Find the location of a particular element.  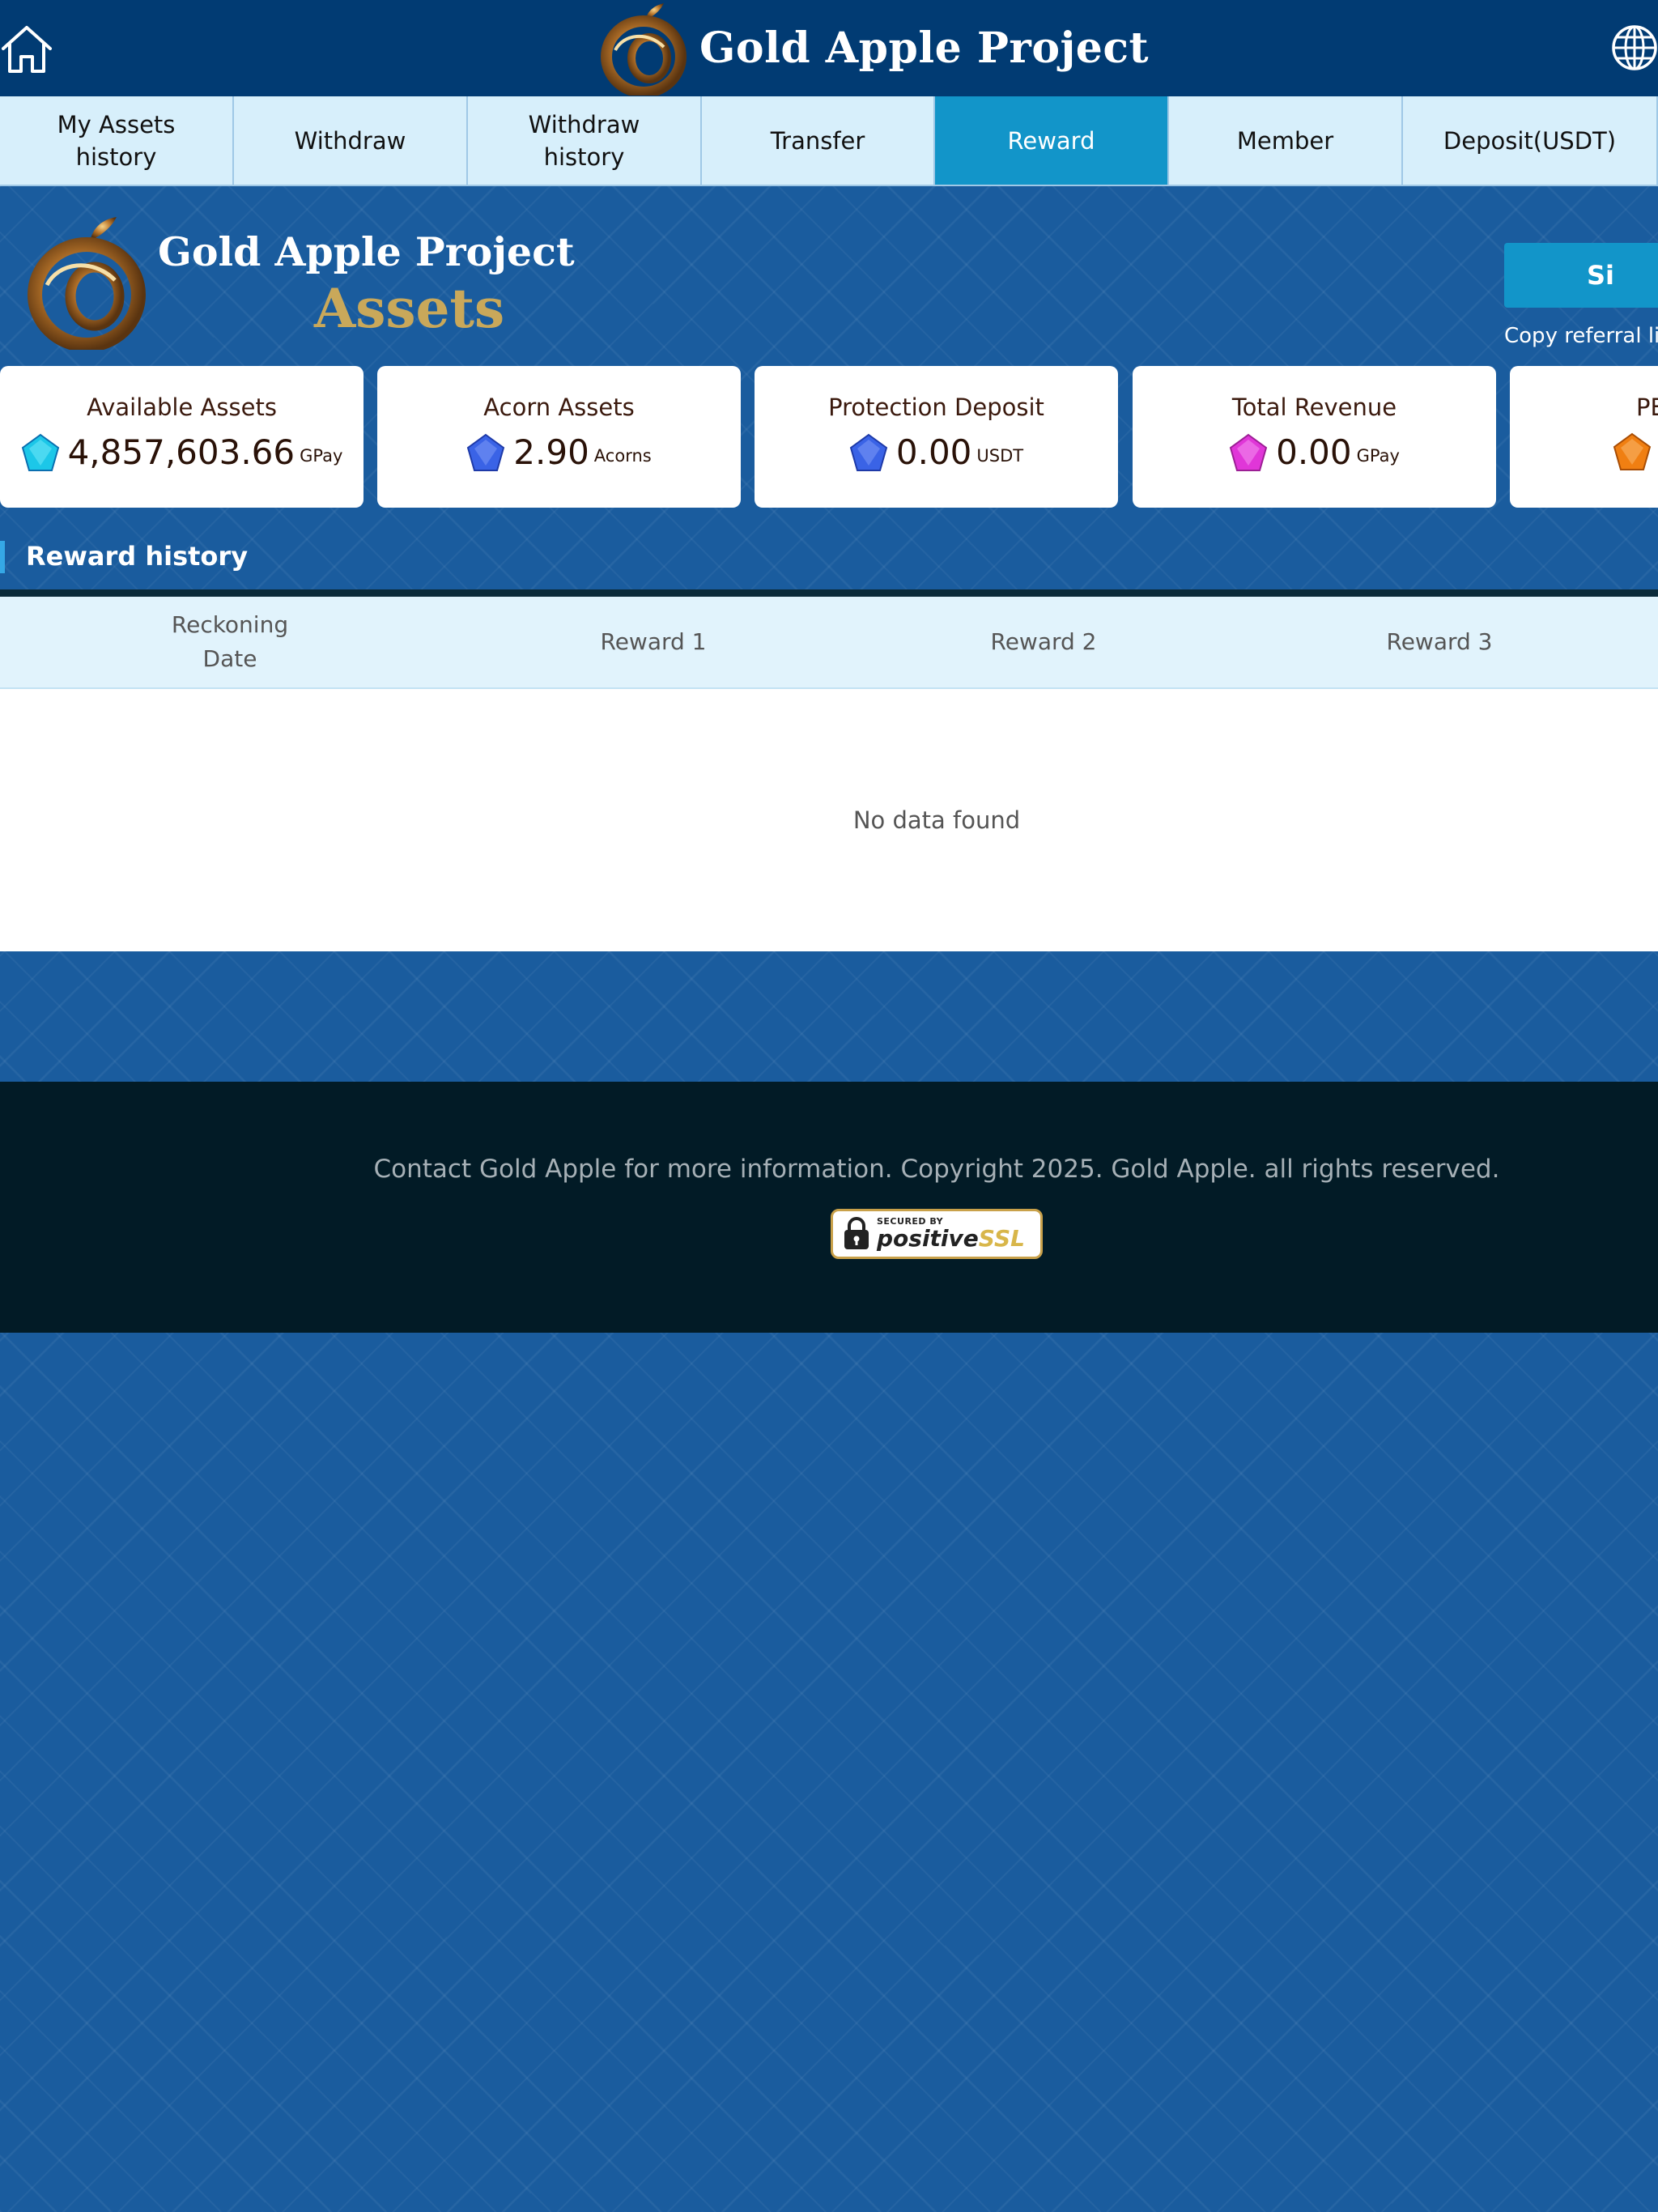

sign-in-button: Si is located at coordinates (1581, 276).